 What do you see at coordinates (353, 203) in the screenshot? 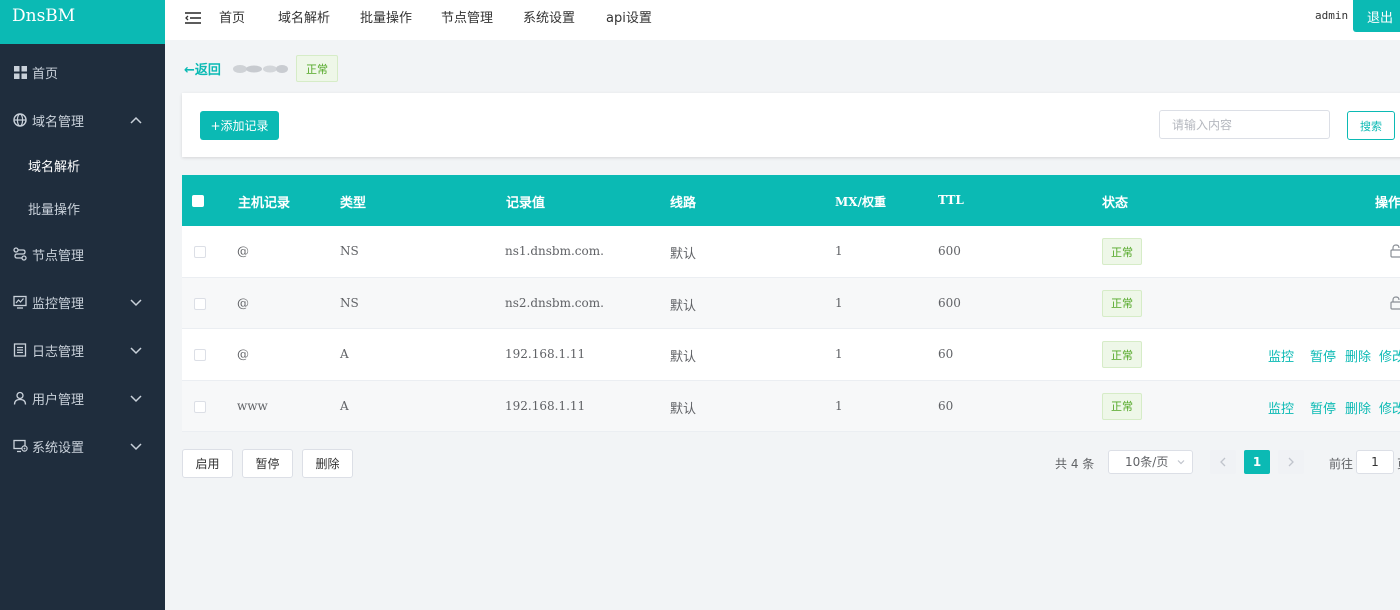
I see `column-header-type: 类型` at bounding box center [353, 203].